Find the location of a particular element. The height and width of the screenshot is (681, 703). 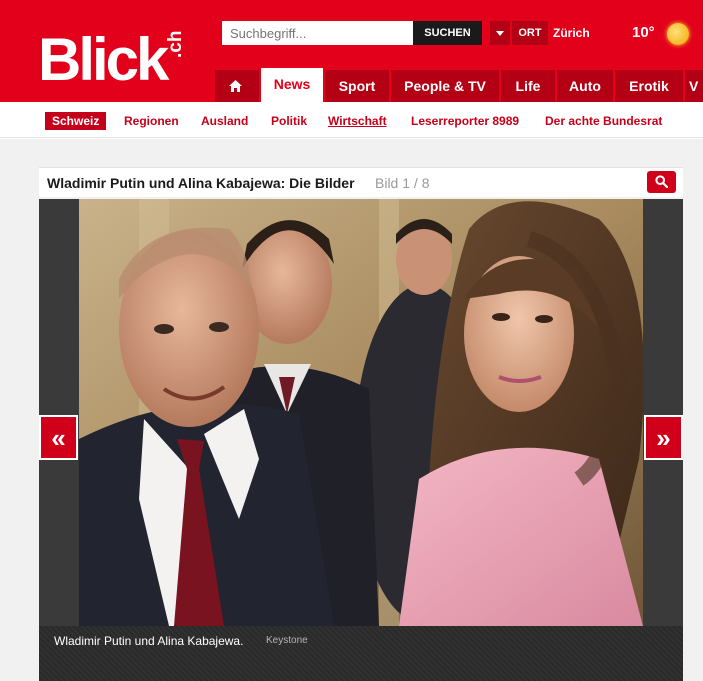

subnav-item-politik: Politik is located at coordinates (289, 121).